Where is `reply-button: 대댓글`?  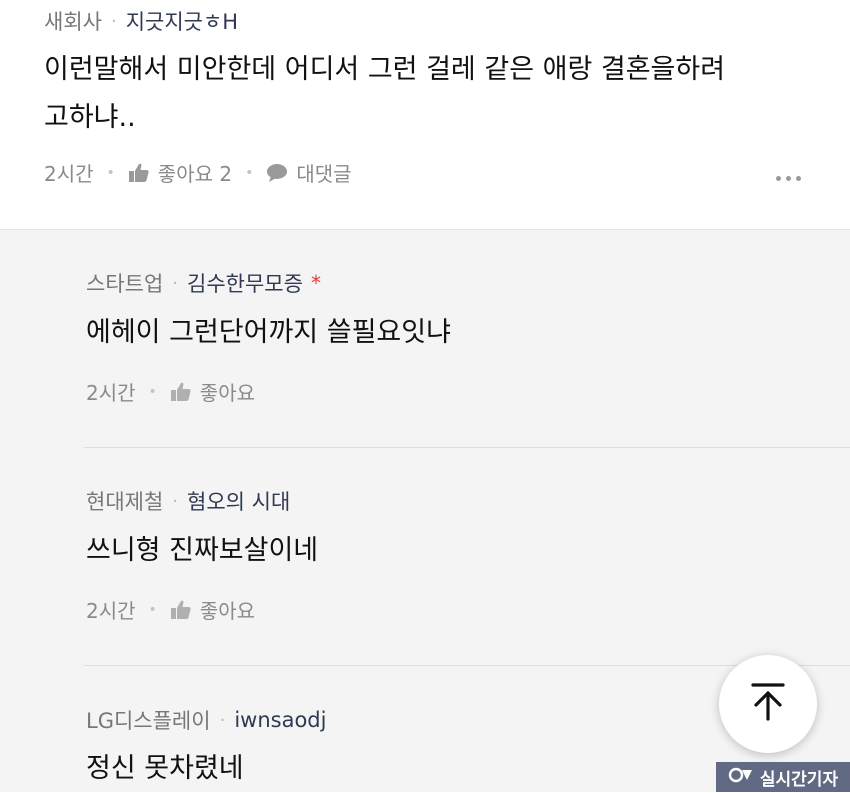 reply-button: 대댓글 is located at coordinates (309, 172).